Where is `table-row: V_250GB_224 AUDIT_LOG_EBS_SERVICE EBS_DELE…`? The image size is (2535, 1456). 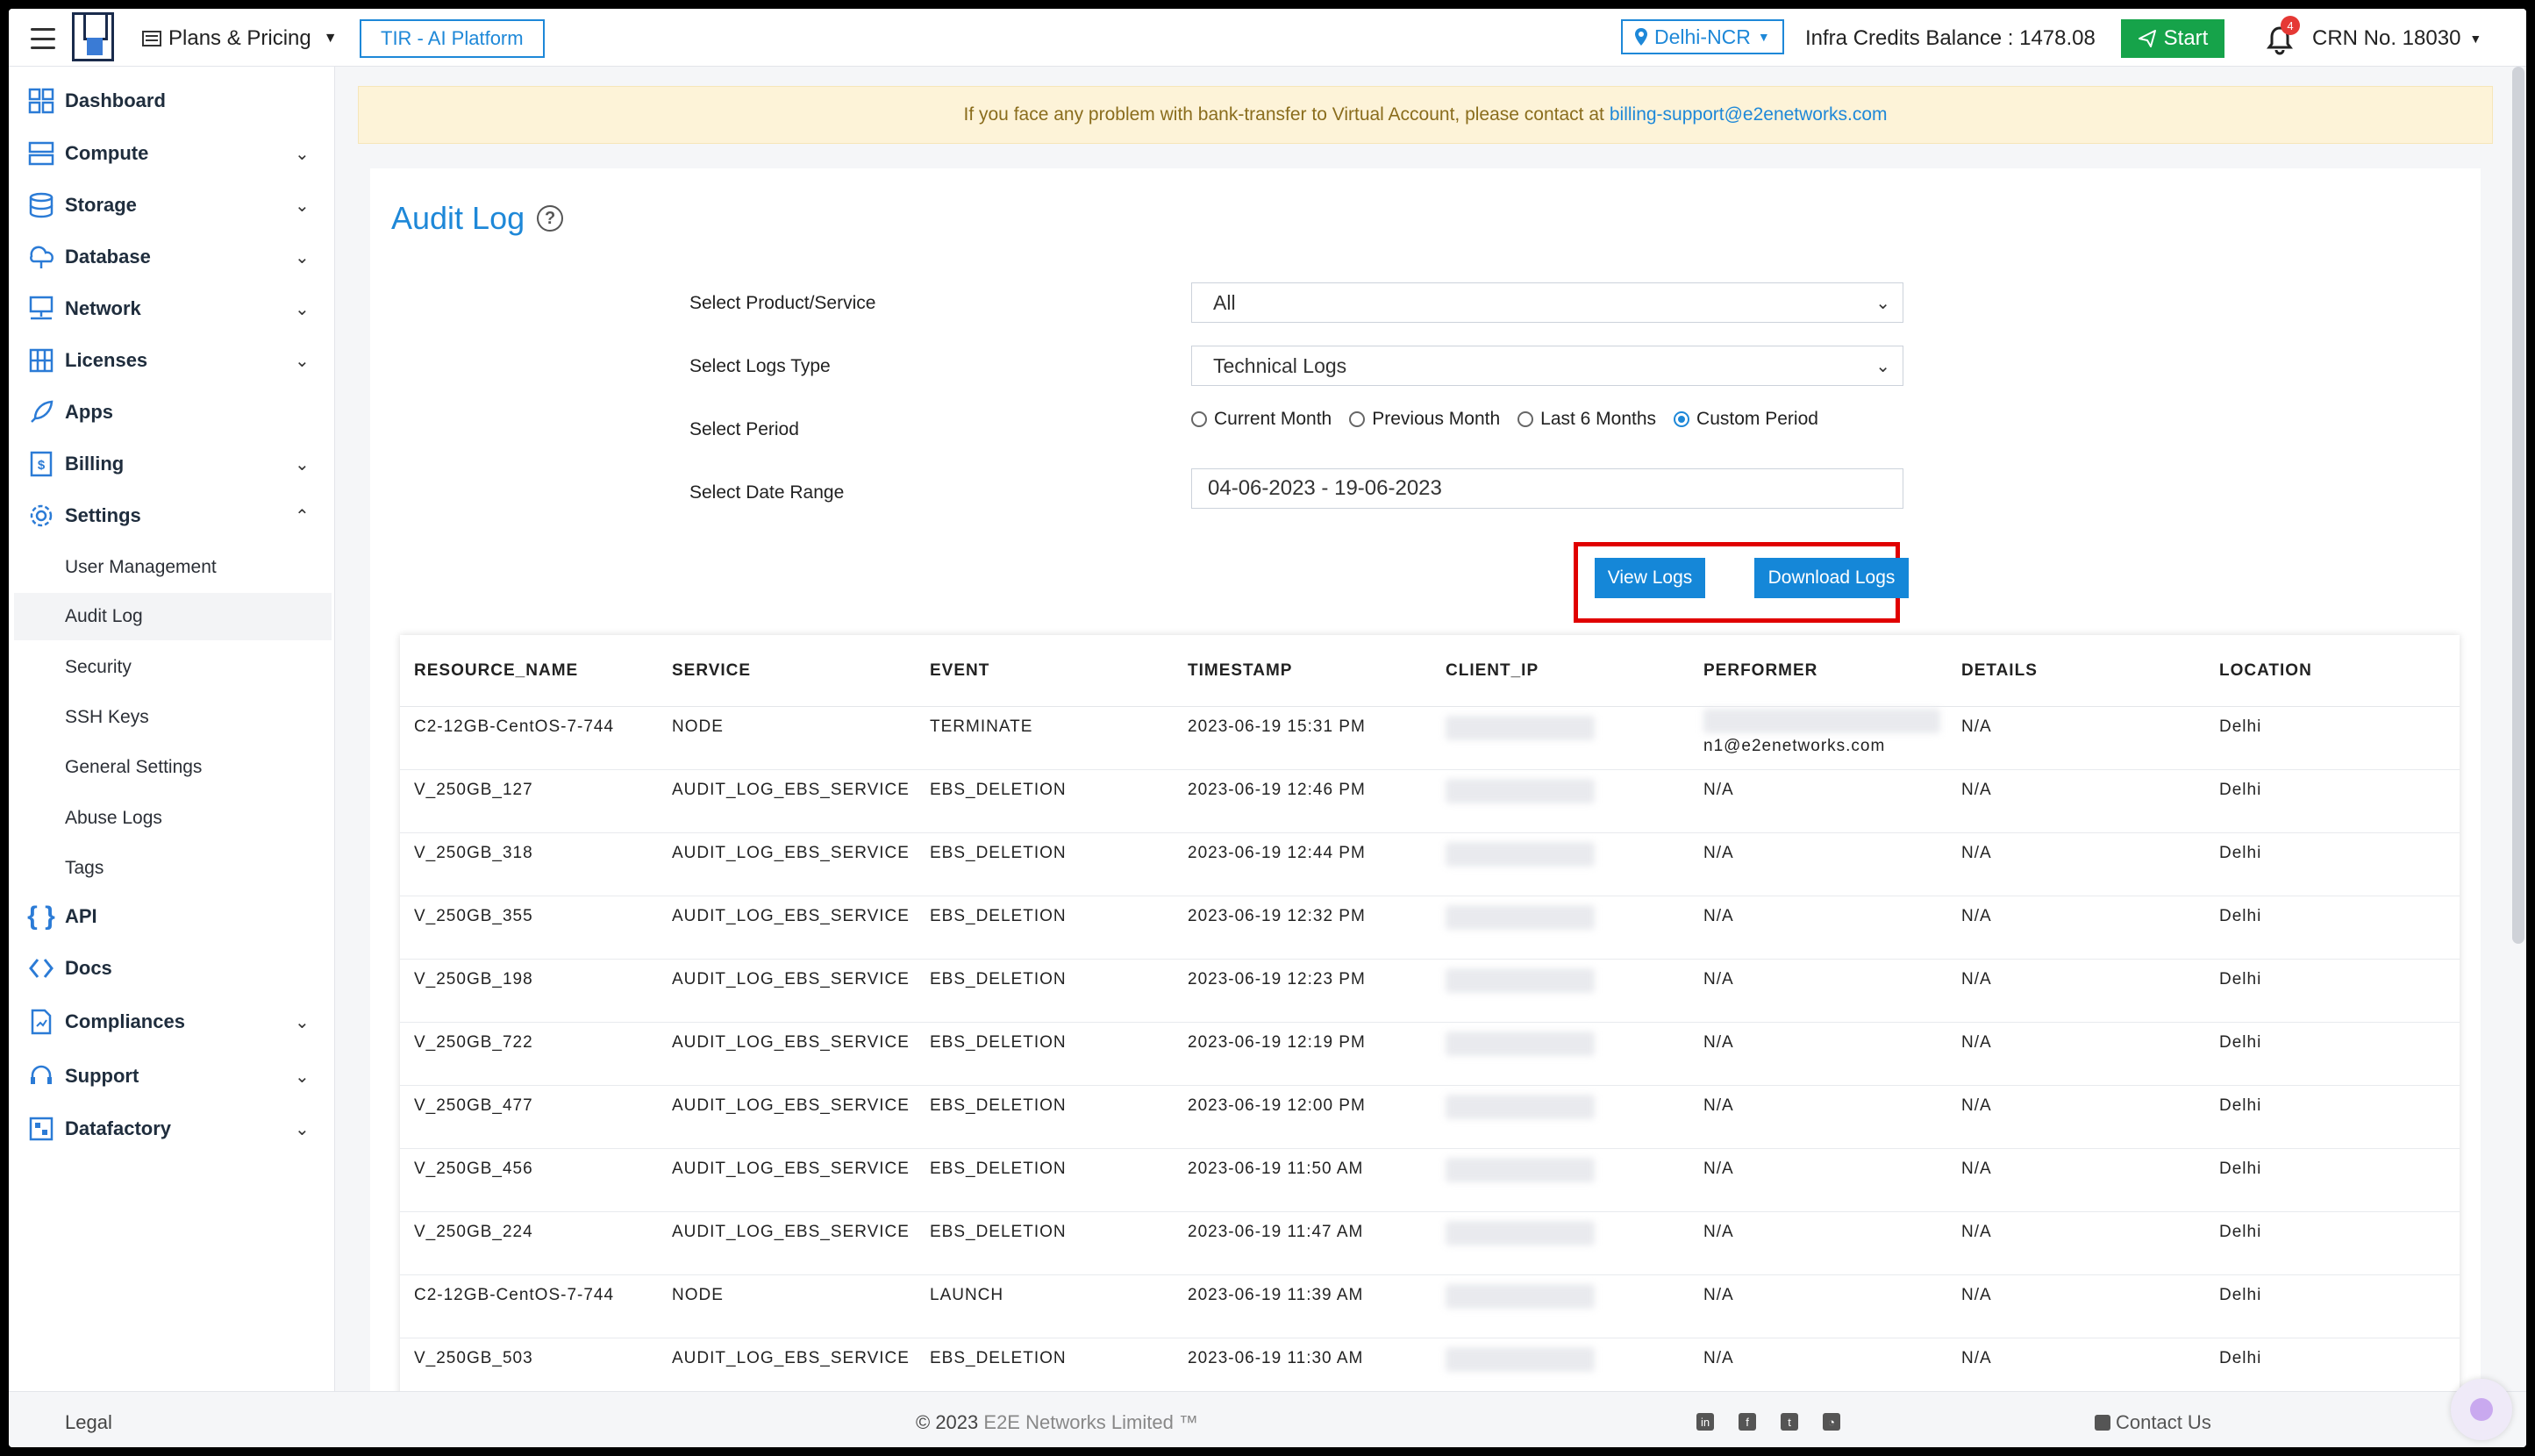 table-row: V_250GB_224 AUDIT_LOG_EBS_SERVICE EBS_DELE… is located at coordinates (1430, 1243).